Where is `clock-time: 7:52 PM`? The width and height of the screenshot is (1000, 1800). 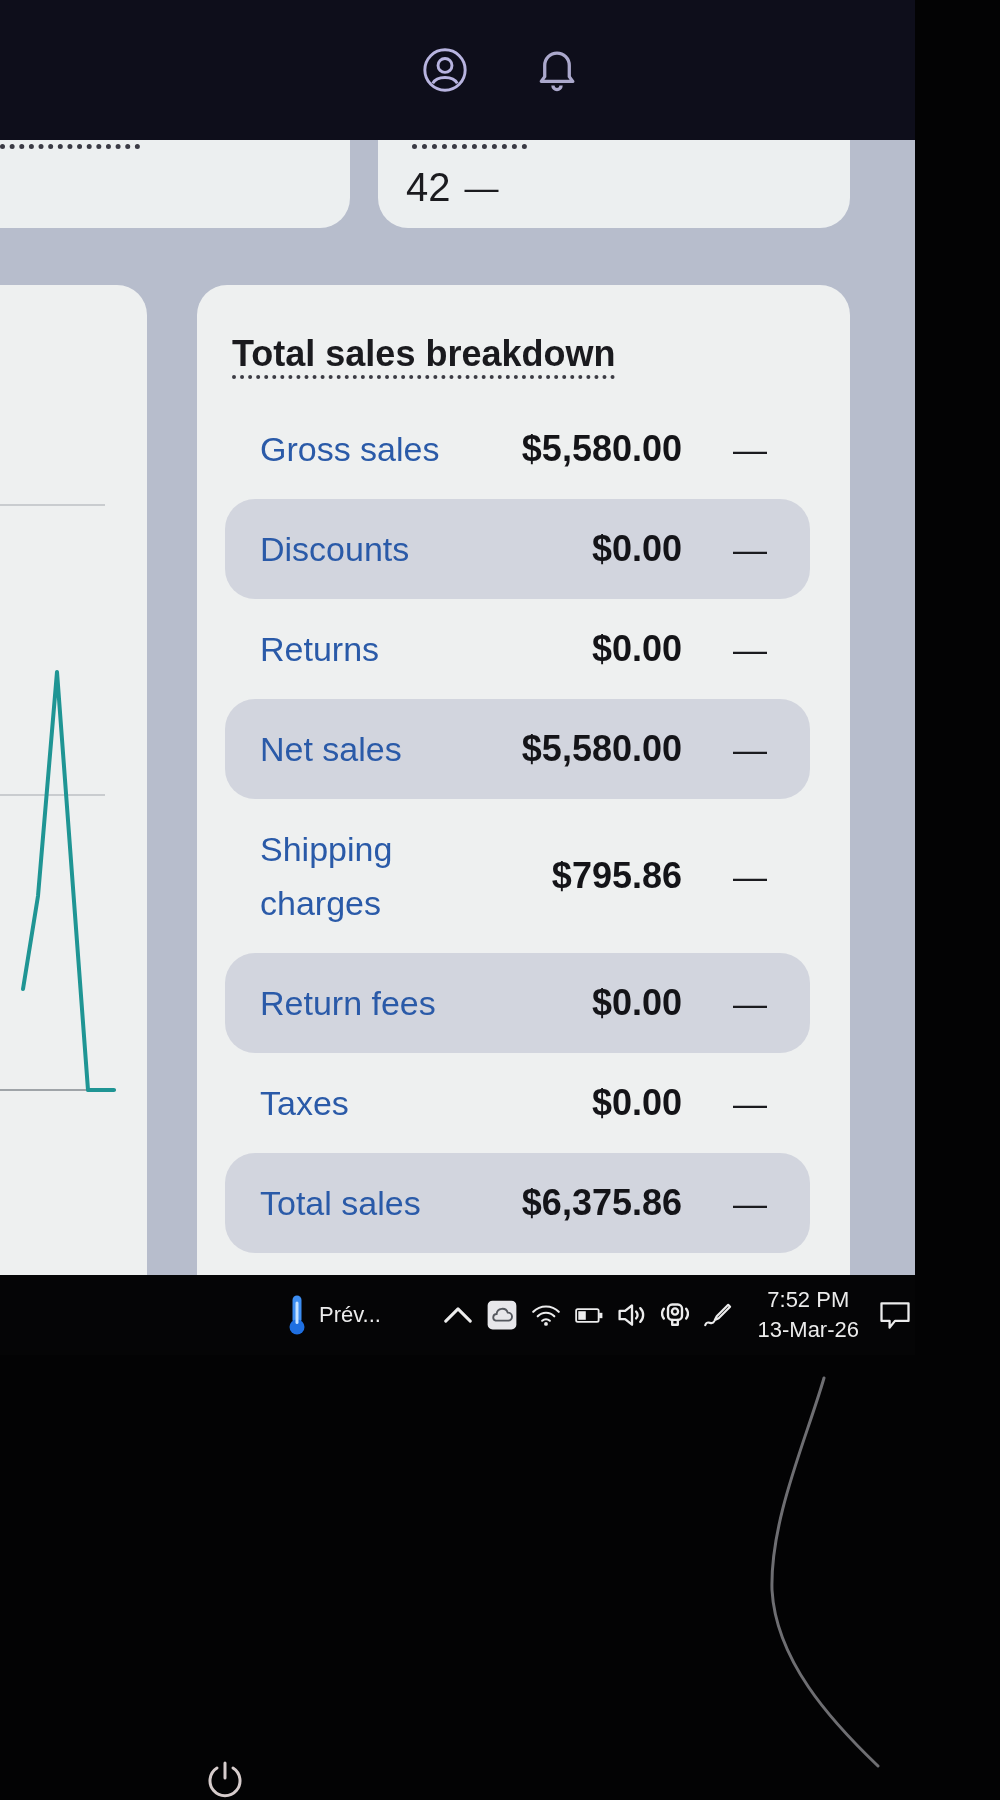 clock-time: 7:52 PM is located at coordinates (808, 1300).